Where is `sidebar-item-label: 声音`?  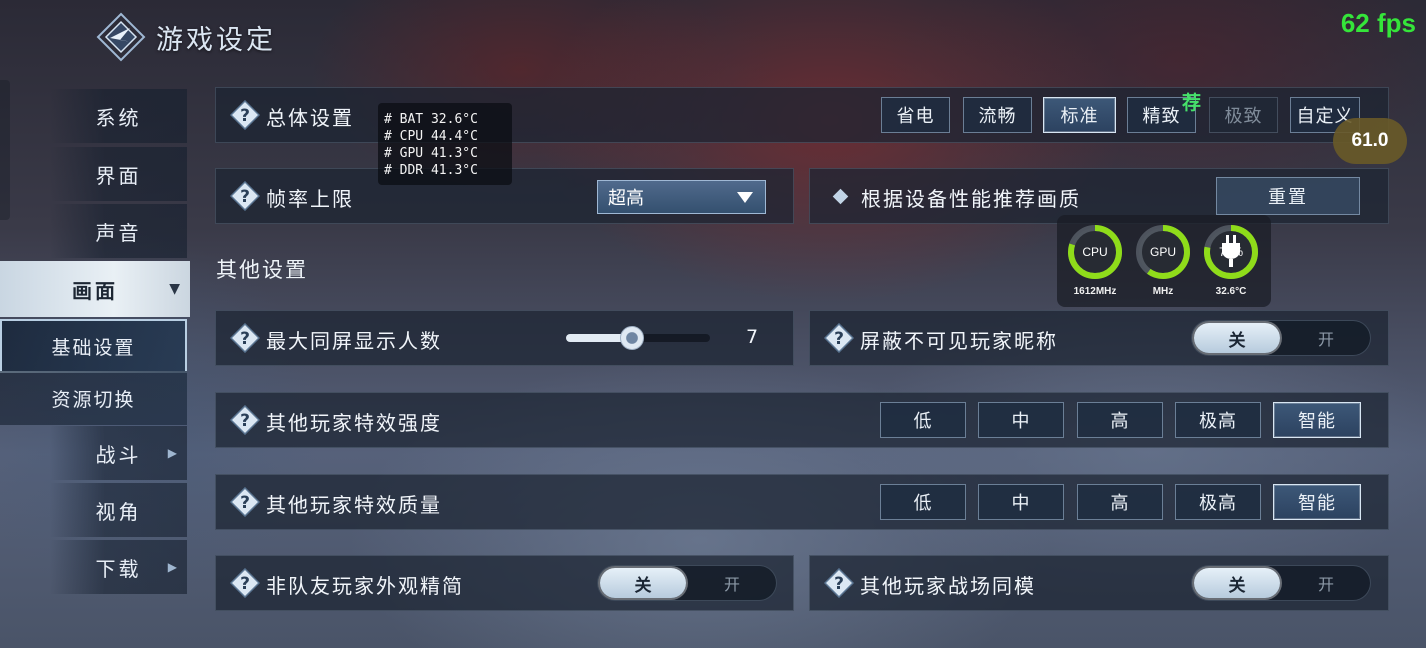
sidebar-item-label: 声音 is located at coordinates (118, 232).